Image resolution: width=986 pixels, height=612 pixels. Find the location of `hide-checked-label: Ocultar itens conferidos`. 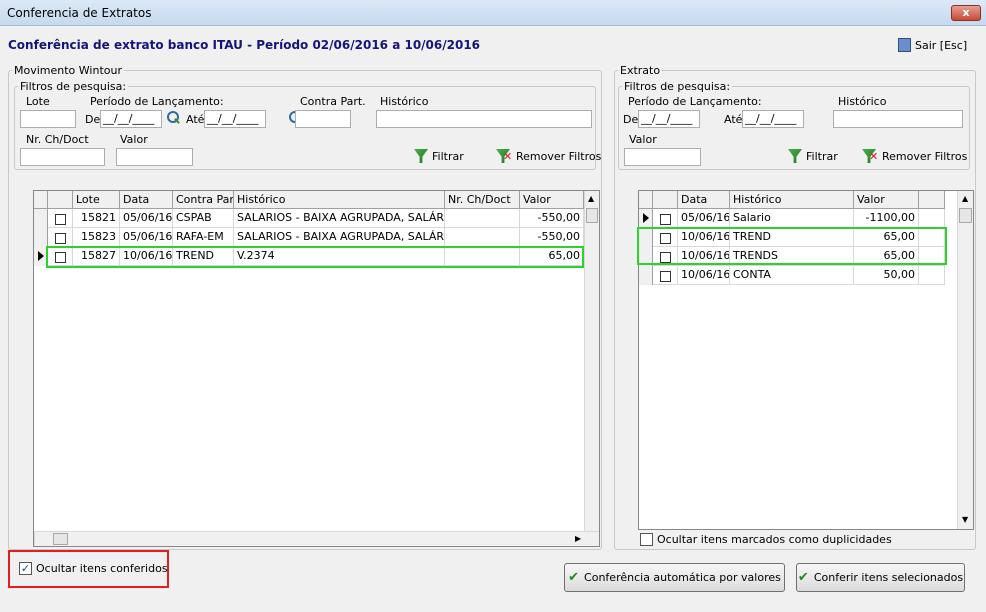

hide-checked-label: Ocultar itens conferidos is located at coordinates (102, 568).